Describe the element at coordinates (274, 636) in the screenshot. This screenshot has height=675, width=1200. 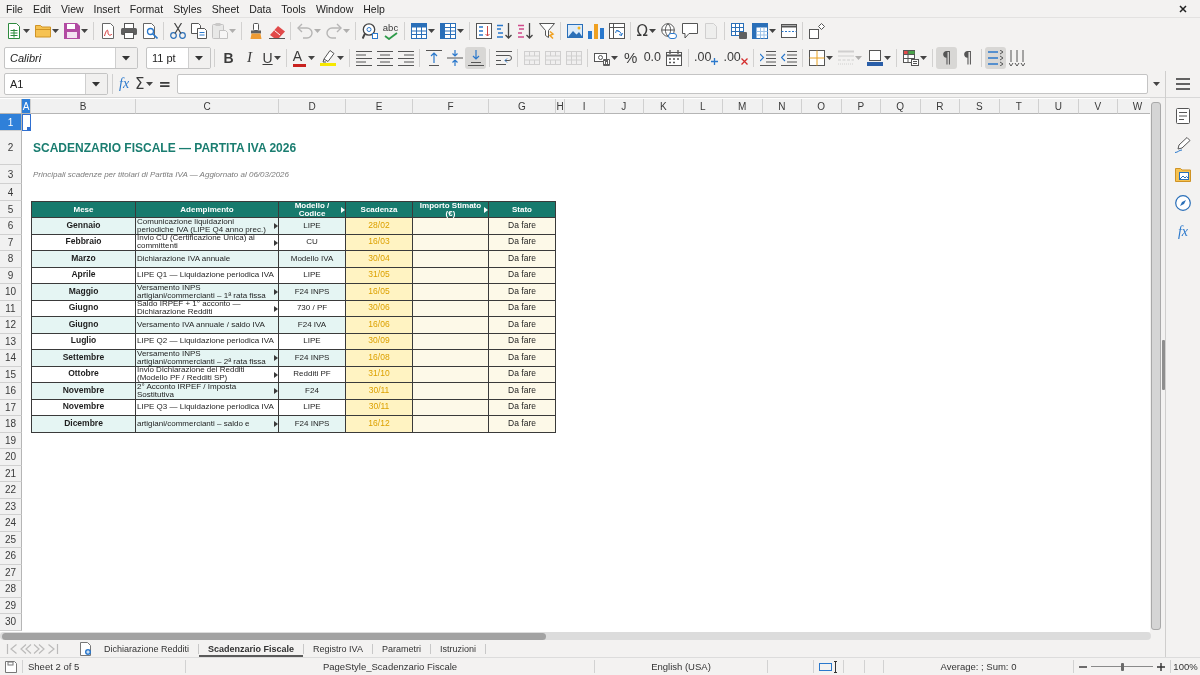
I see `scrollbar-thumb` at that location.